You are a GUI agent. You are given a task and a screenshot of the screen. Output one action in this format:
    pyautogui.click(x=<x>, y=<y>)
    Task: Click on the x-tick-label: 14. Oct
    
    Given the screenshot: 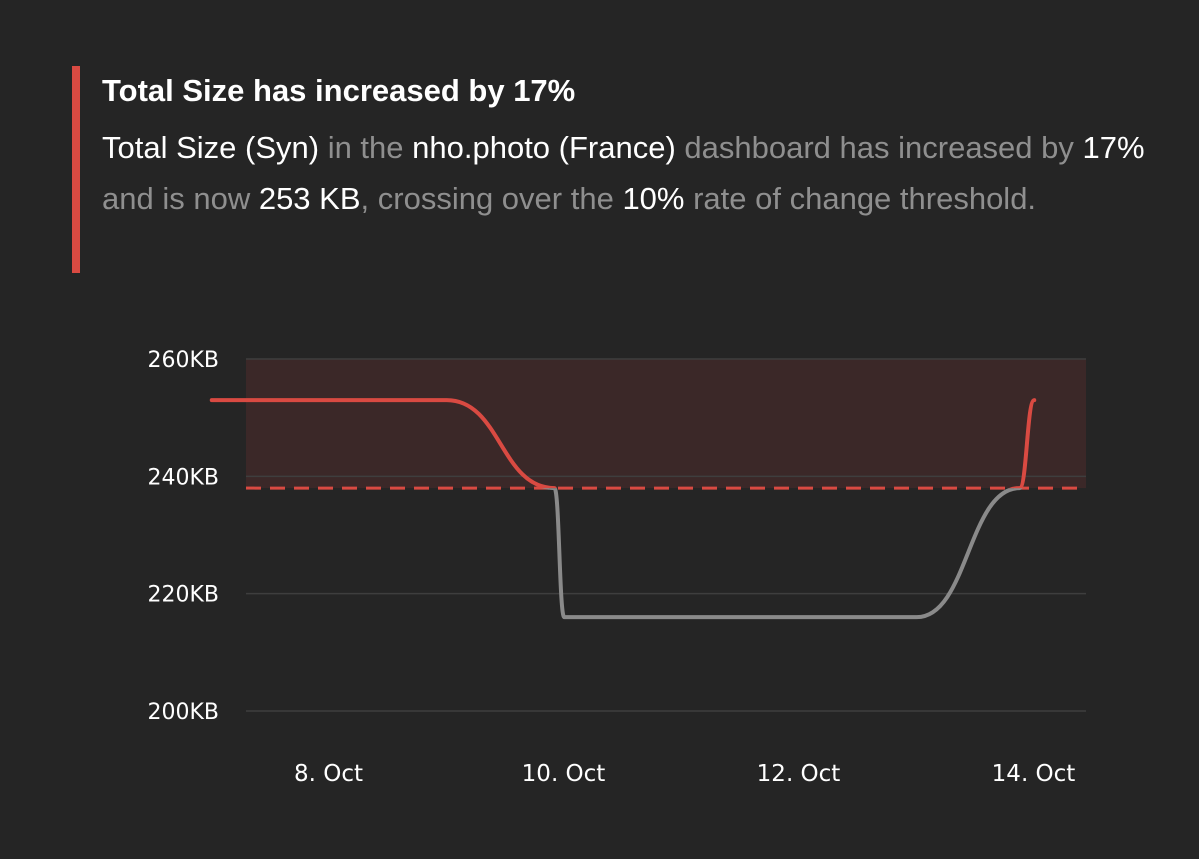 What is the action you would take?
    pyautogui.click(x=1034, y=774)
    